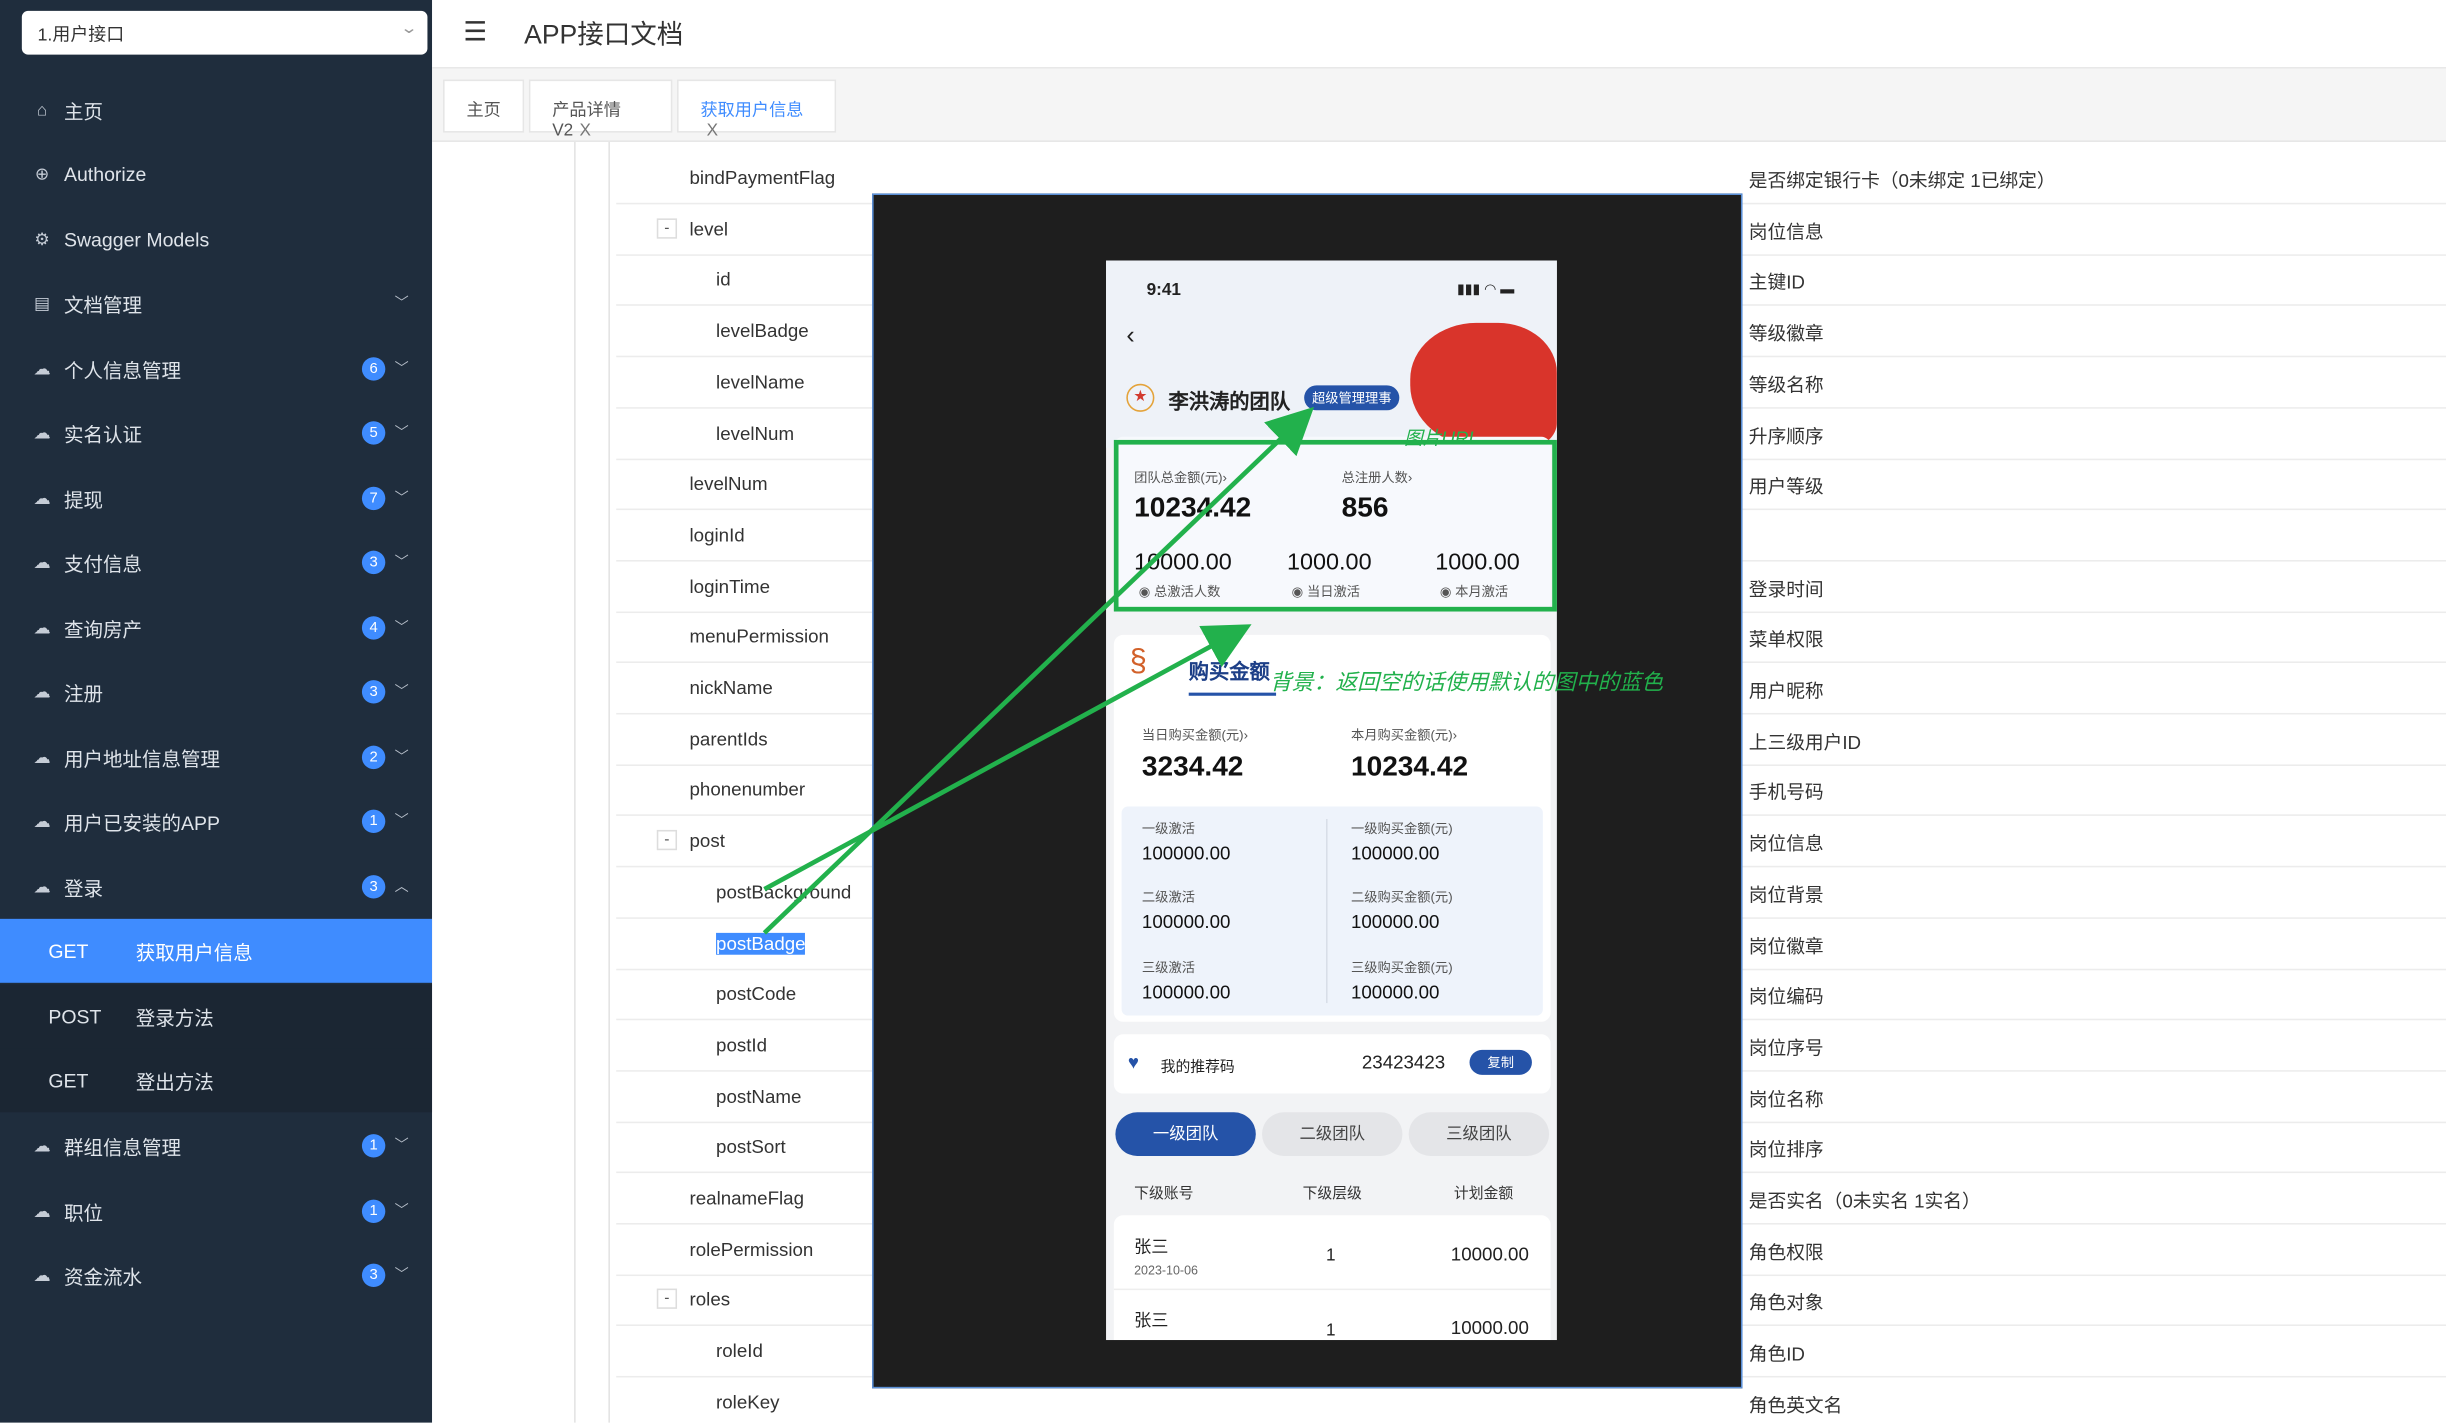 This screenshot has height=1423, width=2446. I want to click on sidebar-item: ⌂ 主页, so click(216, 110).